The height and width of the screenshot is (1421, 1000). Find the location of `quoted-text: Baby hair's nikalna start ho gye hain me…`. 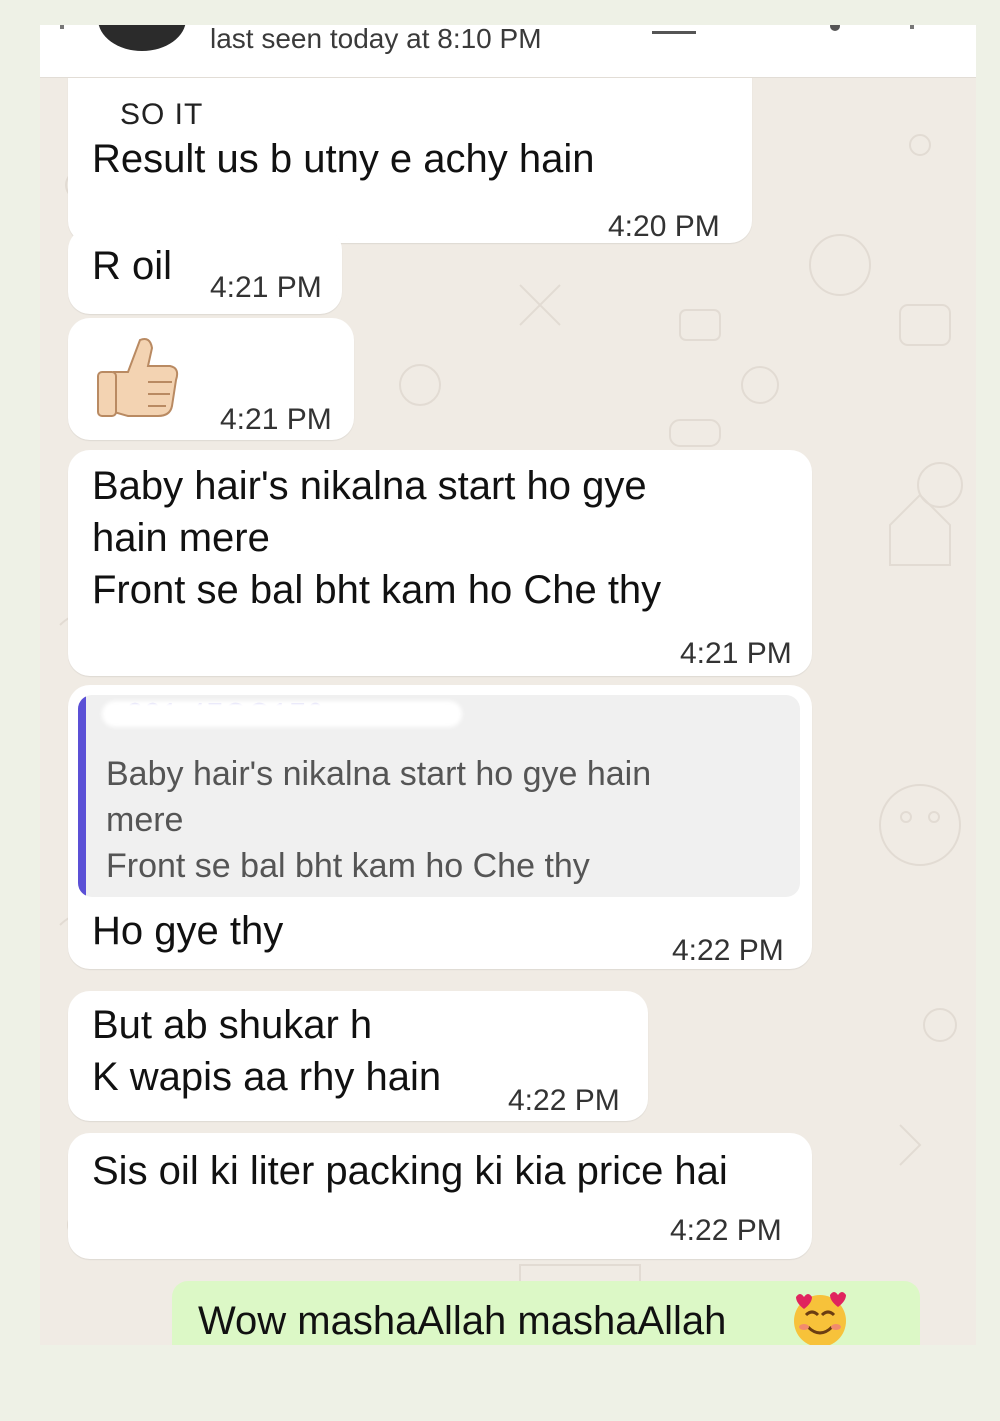

quoted-text: Baby hair's nikalna start ho gye hain me… is located at coordinates (379, 820).